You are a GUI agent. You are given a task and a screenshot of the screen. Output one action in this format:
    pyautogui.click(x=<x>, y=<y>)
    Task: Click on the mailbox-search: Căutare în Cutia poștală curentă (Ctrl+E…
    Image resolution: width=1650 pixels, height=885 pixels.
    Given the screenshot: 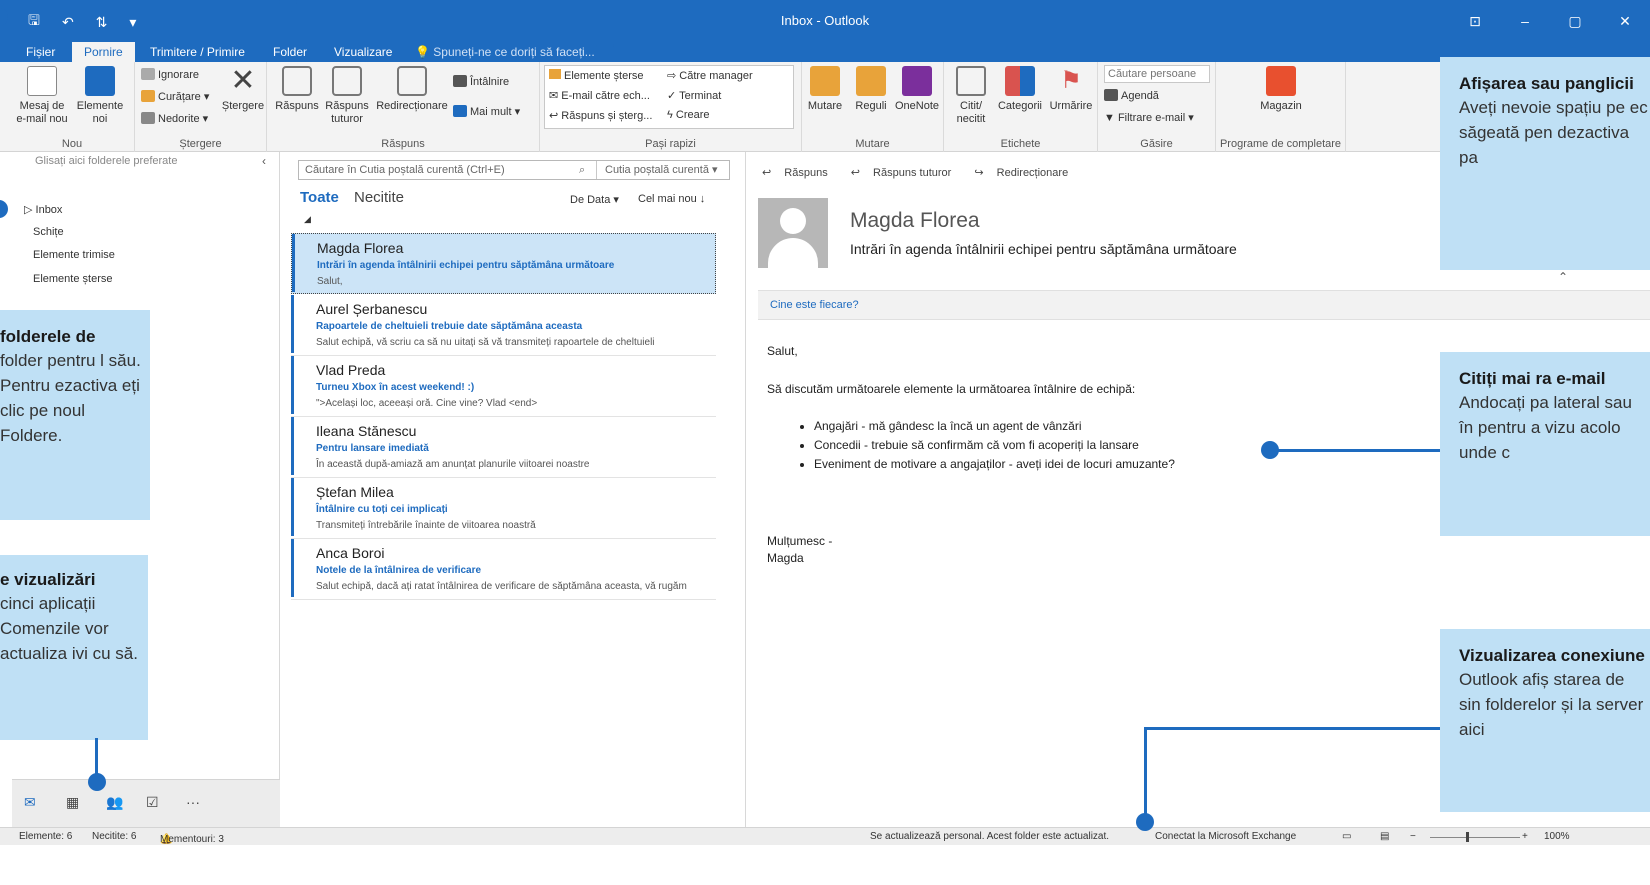 What is the action you would take?
    pyautogui.click(x=514, y=170)
    